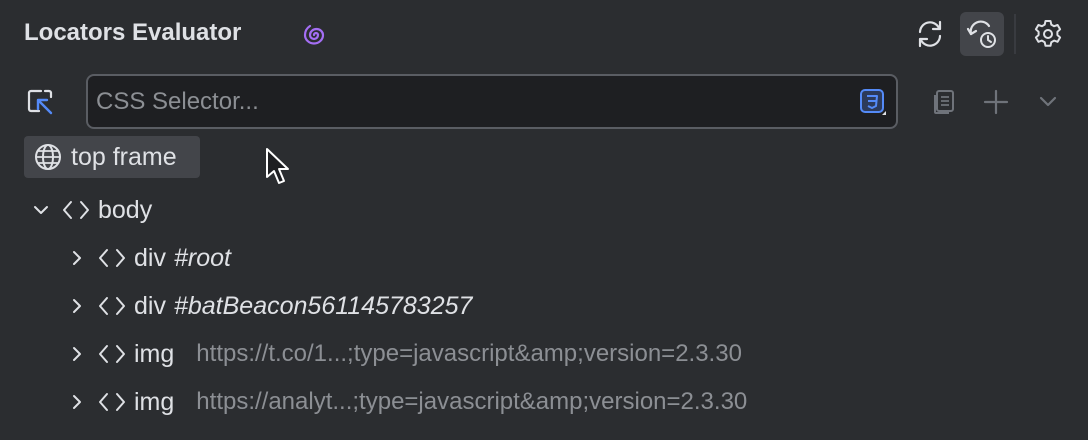  I want to click on spiral-logo-icon, so click(314, 34).